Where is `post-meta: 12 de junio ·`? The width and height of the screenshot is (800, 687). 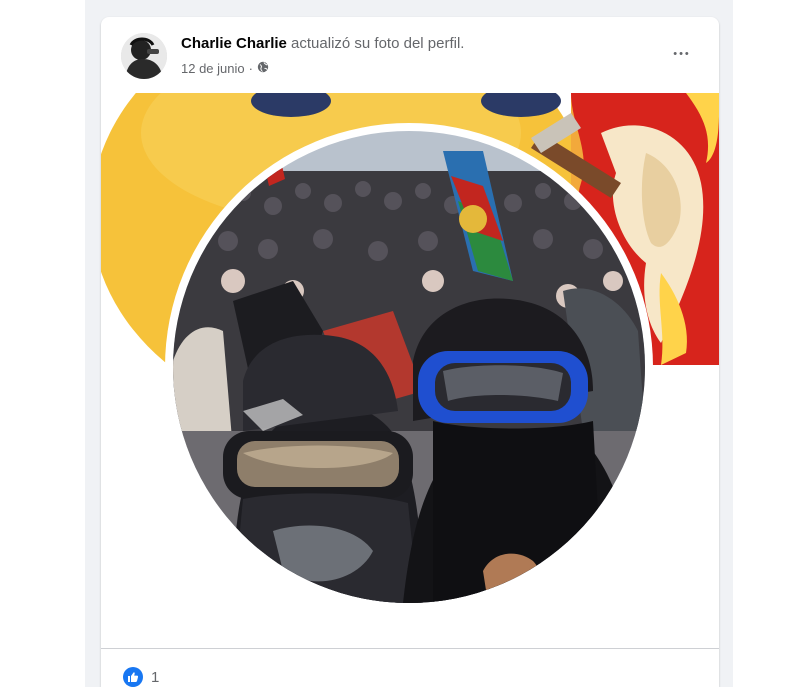
post-meta: 12 de junio · is located at coordinates (225, 68).